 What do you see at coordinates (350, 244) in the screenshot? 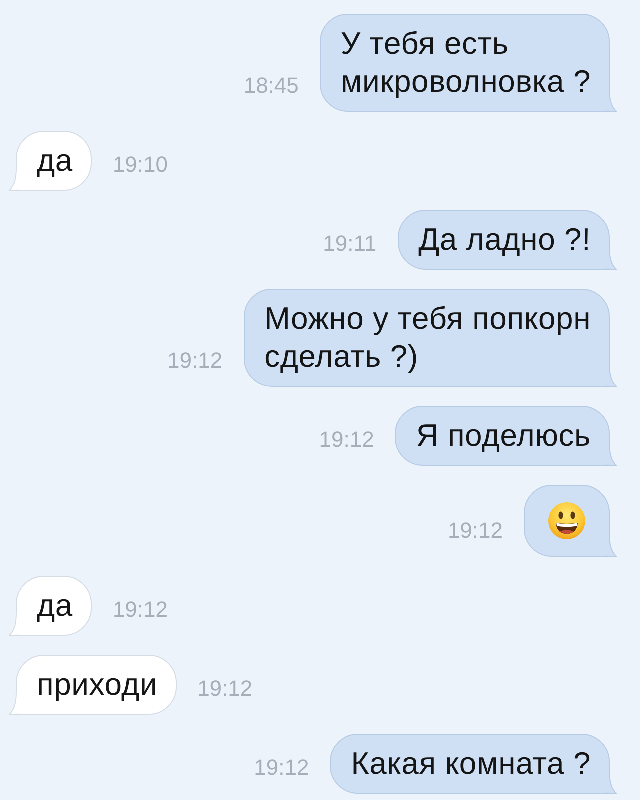
I see `message-time: 19:11` at bounding box center [350, 244].